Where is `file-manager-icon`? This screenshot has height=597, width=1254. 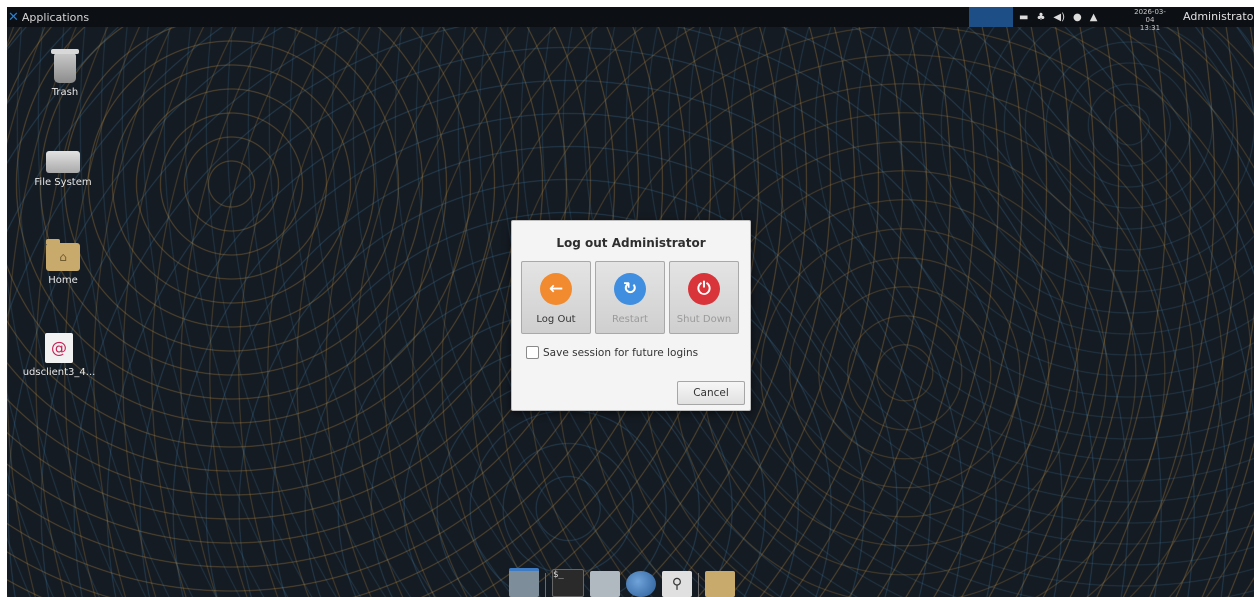
file-manager-icon is located at coordinates (605, 584).